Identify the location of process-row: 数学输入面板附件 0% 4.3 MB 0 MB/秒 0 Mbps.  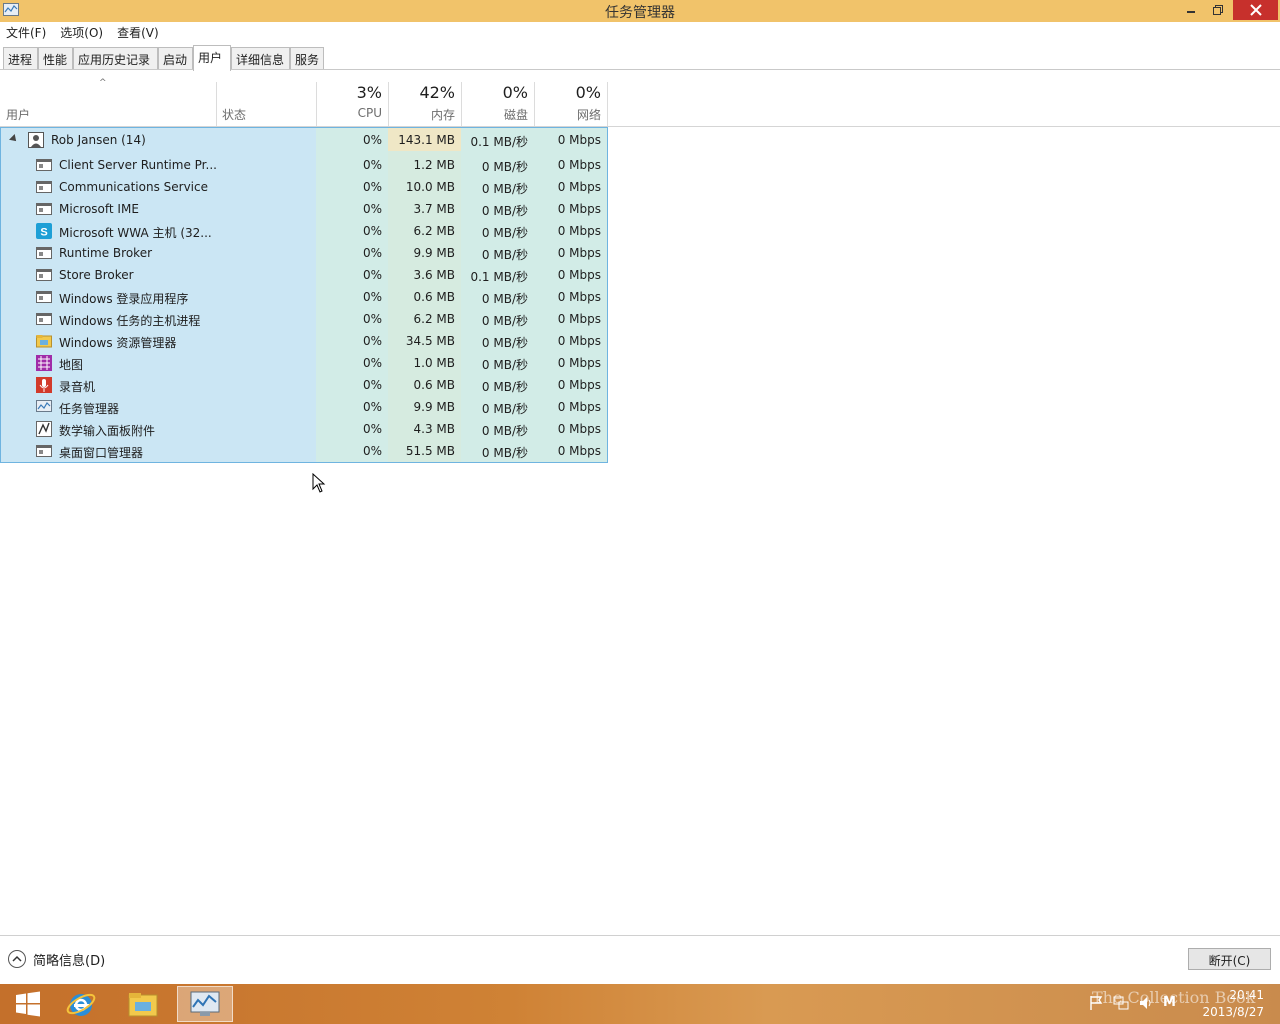
(304, 429).